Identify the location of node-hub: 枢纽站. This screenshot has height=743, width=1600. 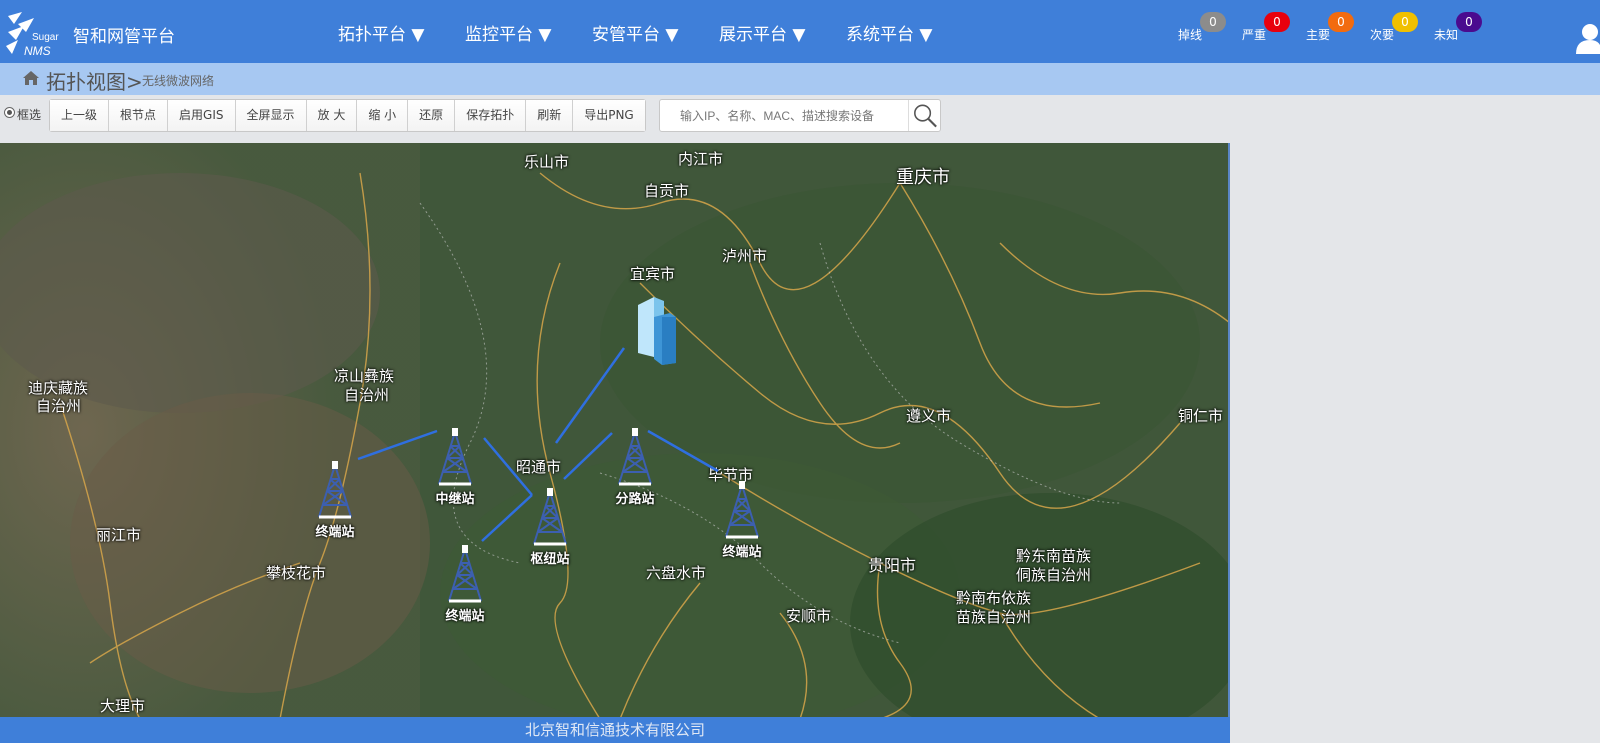
(550, 527).